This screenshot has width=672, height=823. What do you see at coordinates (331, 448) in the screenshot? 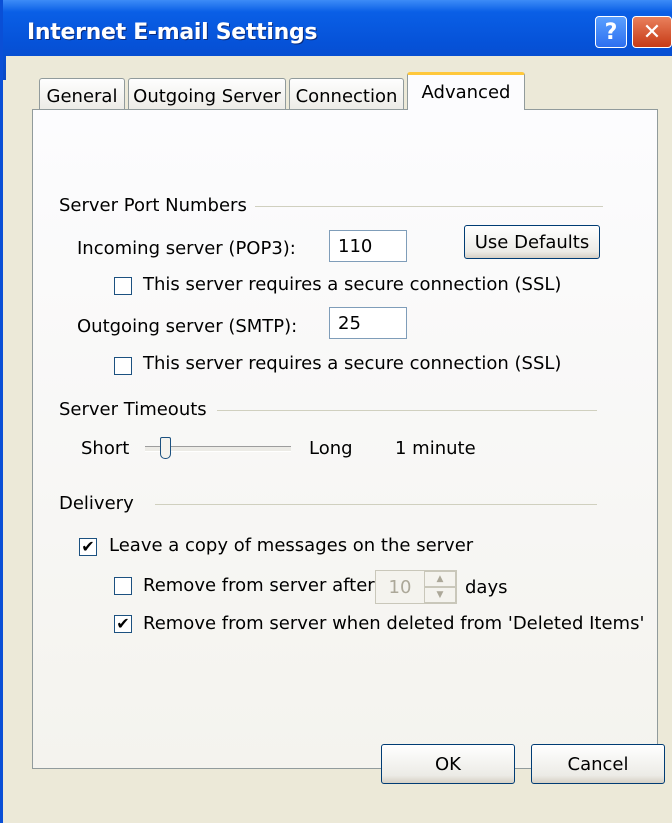
I see `timeout-long-label: Long` at bounding box center [331, 448].